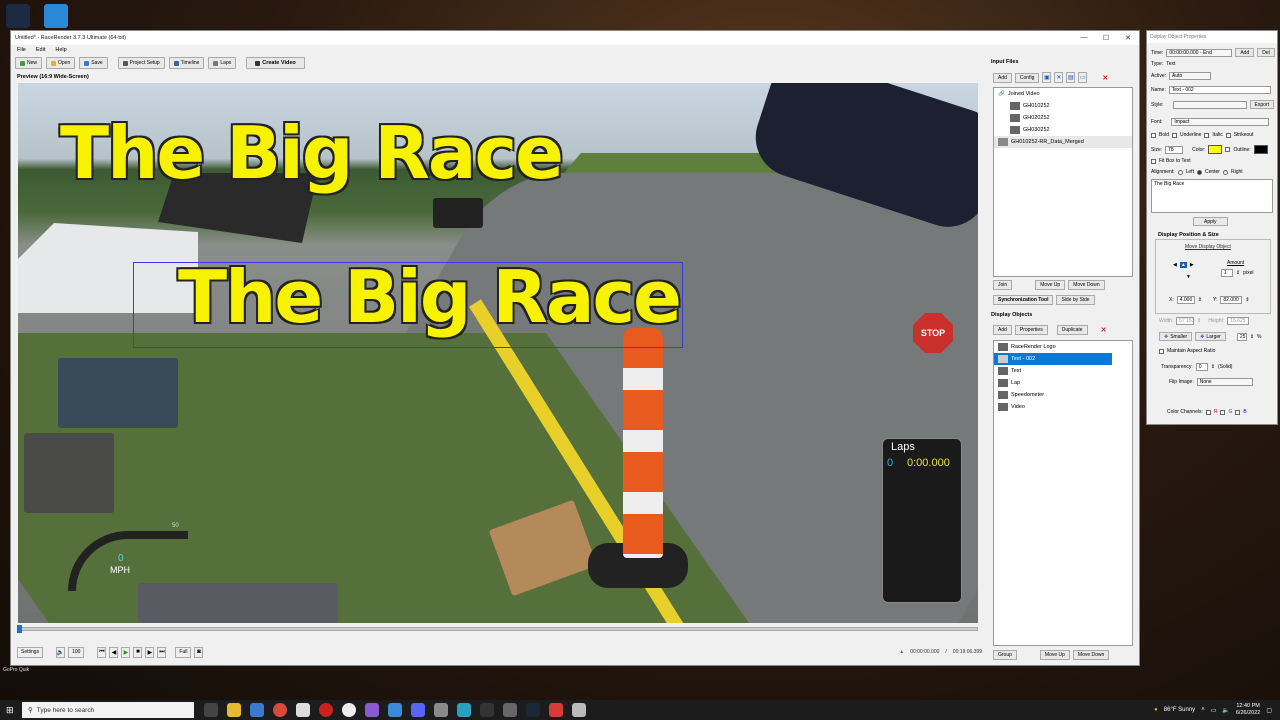  I want to click on move-display-object-link: Move Display Object, so click(1208, 247).